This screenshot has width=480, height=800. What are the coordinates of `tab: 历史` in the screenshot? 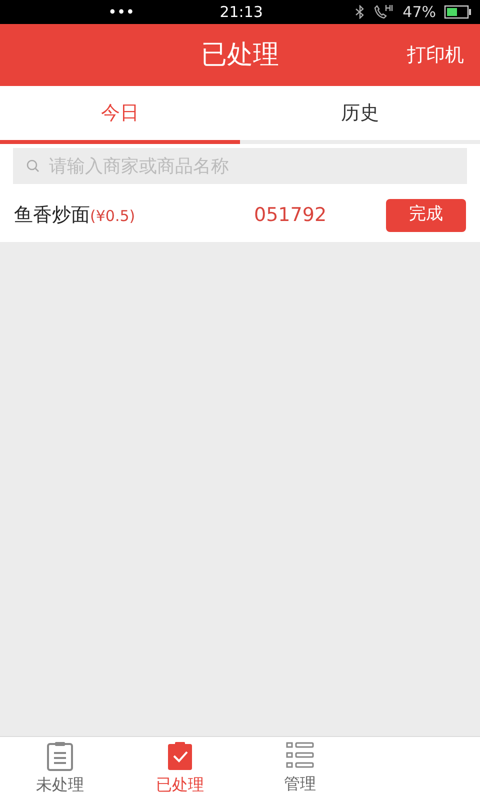 It's located at (360, 113).